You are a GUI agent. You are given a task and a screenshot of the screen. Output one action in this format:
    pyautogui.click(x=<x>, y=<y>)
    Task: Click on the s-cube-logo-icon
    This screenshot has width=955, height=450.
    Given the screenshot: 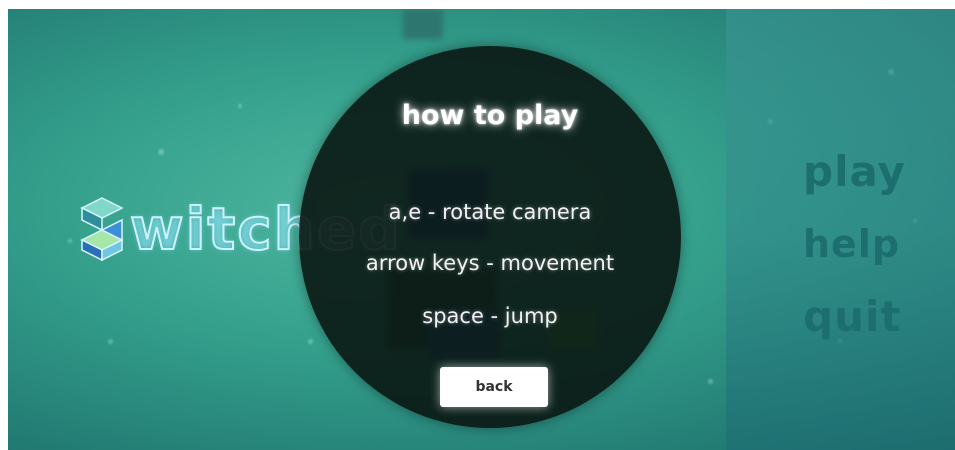 What is the action you would take?
    pyautogui.click(x=102, y=229)
    